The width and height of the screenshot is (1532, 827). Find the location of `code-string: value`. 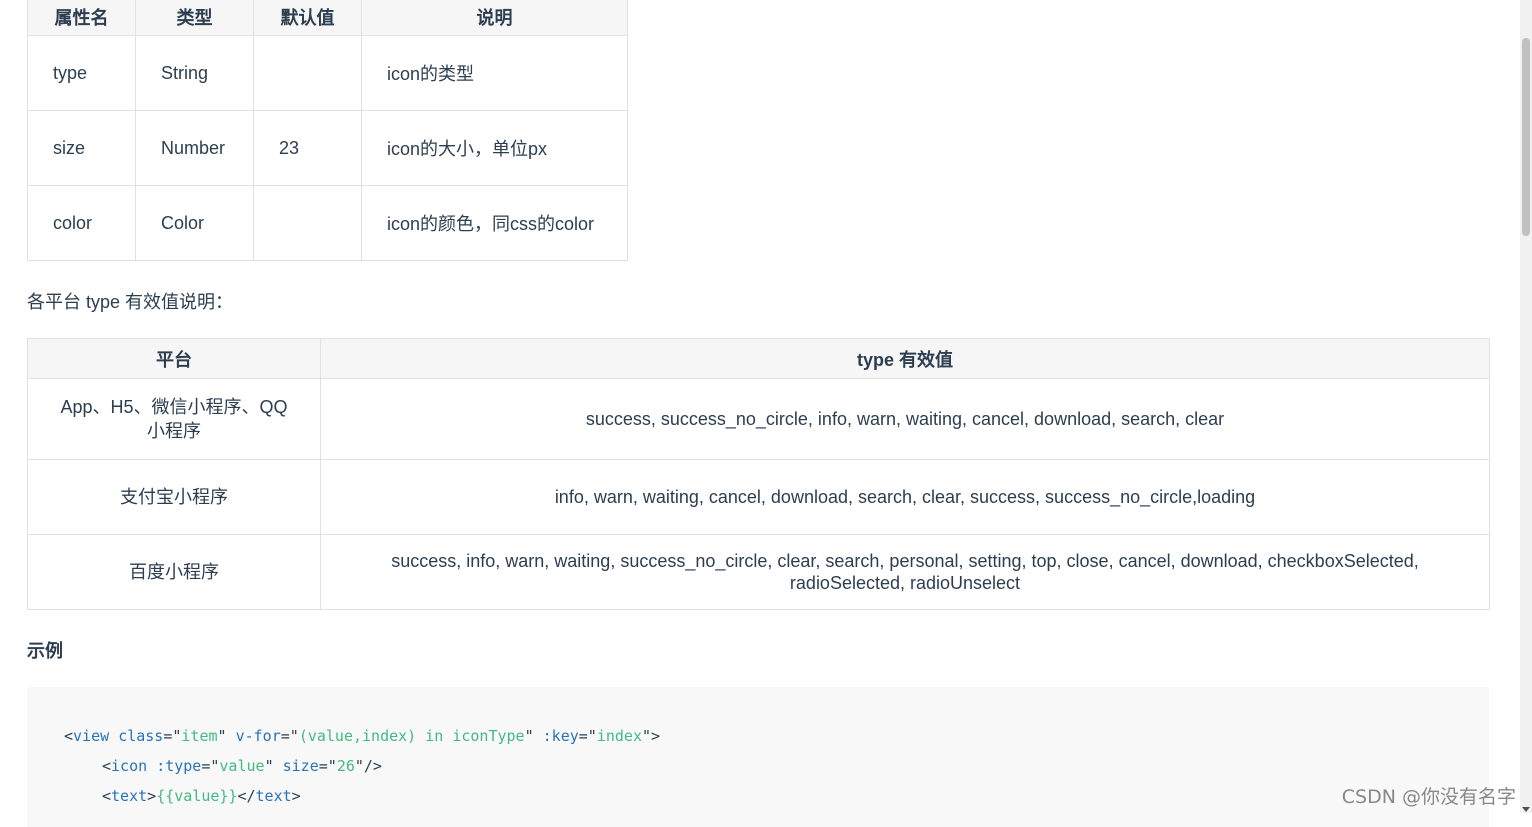

code-string: value is located at coordinates (242, 766).